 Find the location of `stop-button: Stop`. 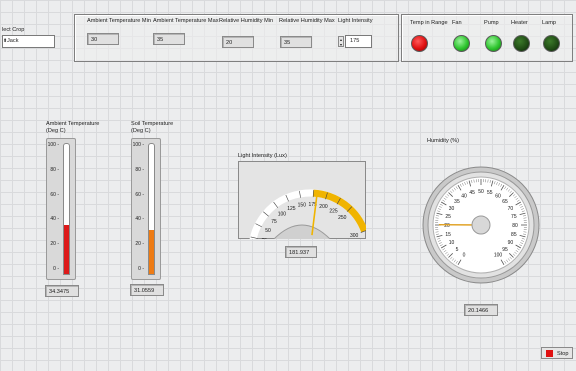

stop-button: Stop is located at coordinates (557, 353).